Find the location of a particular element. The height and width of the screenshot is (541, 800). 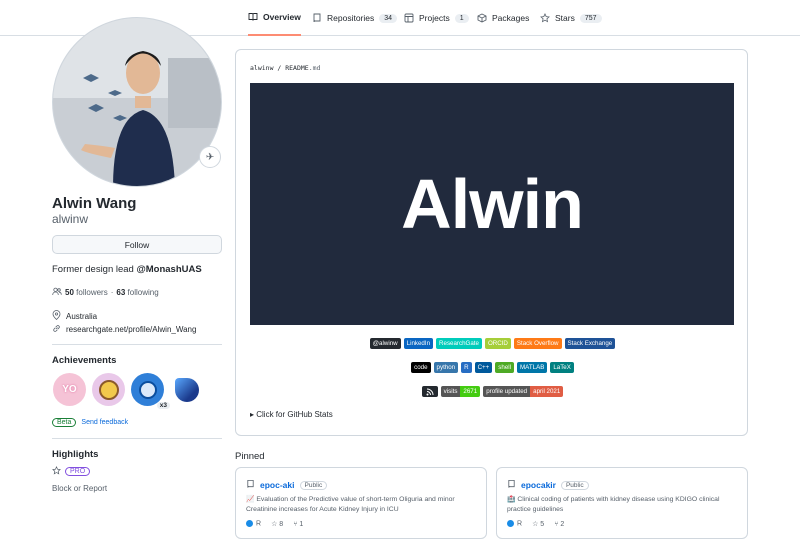

send-feedback-link: Send feedback is located at coordinates (104, 422).